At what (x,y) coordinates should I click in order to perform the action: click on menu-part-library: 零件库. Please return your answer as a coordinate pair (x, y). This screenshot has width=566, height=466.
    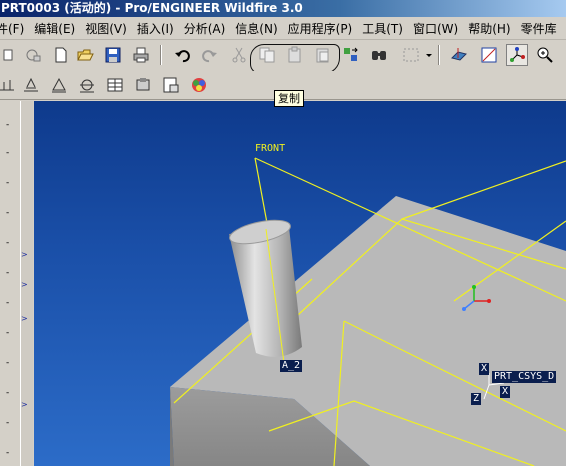
    Looking at the image, I should click on (541, 28).